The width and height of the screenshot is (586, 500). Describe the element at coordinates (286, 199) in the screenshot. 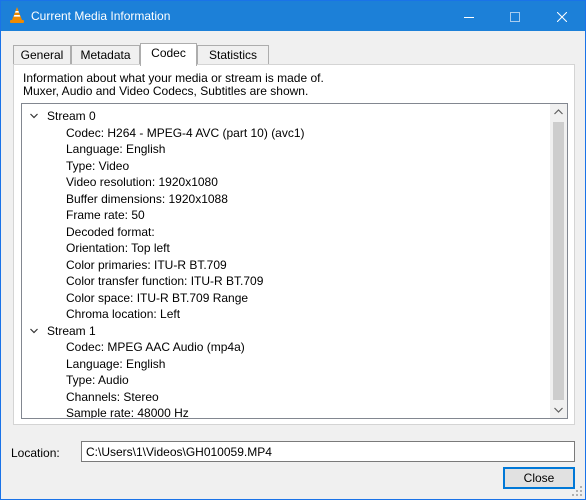

I see `tree-property-item: Buffer dimensions: 1920x1088` at that location.